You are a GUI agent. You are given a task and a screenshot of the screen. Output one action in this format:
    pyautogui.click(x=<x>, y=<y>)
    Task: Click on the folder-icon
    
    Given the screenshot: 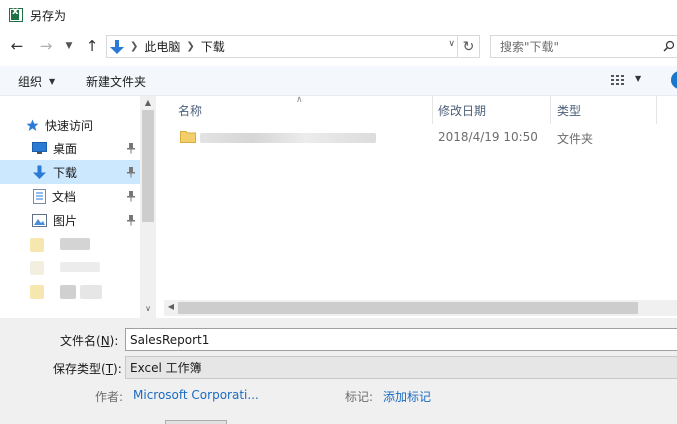 What is the action you would take?
    pyautogui.click(x=188, y=137)
    